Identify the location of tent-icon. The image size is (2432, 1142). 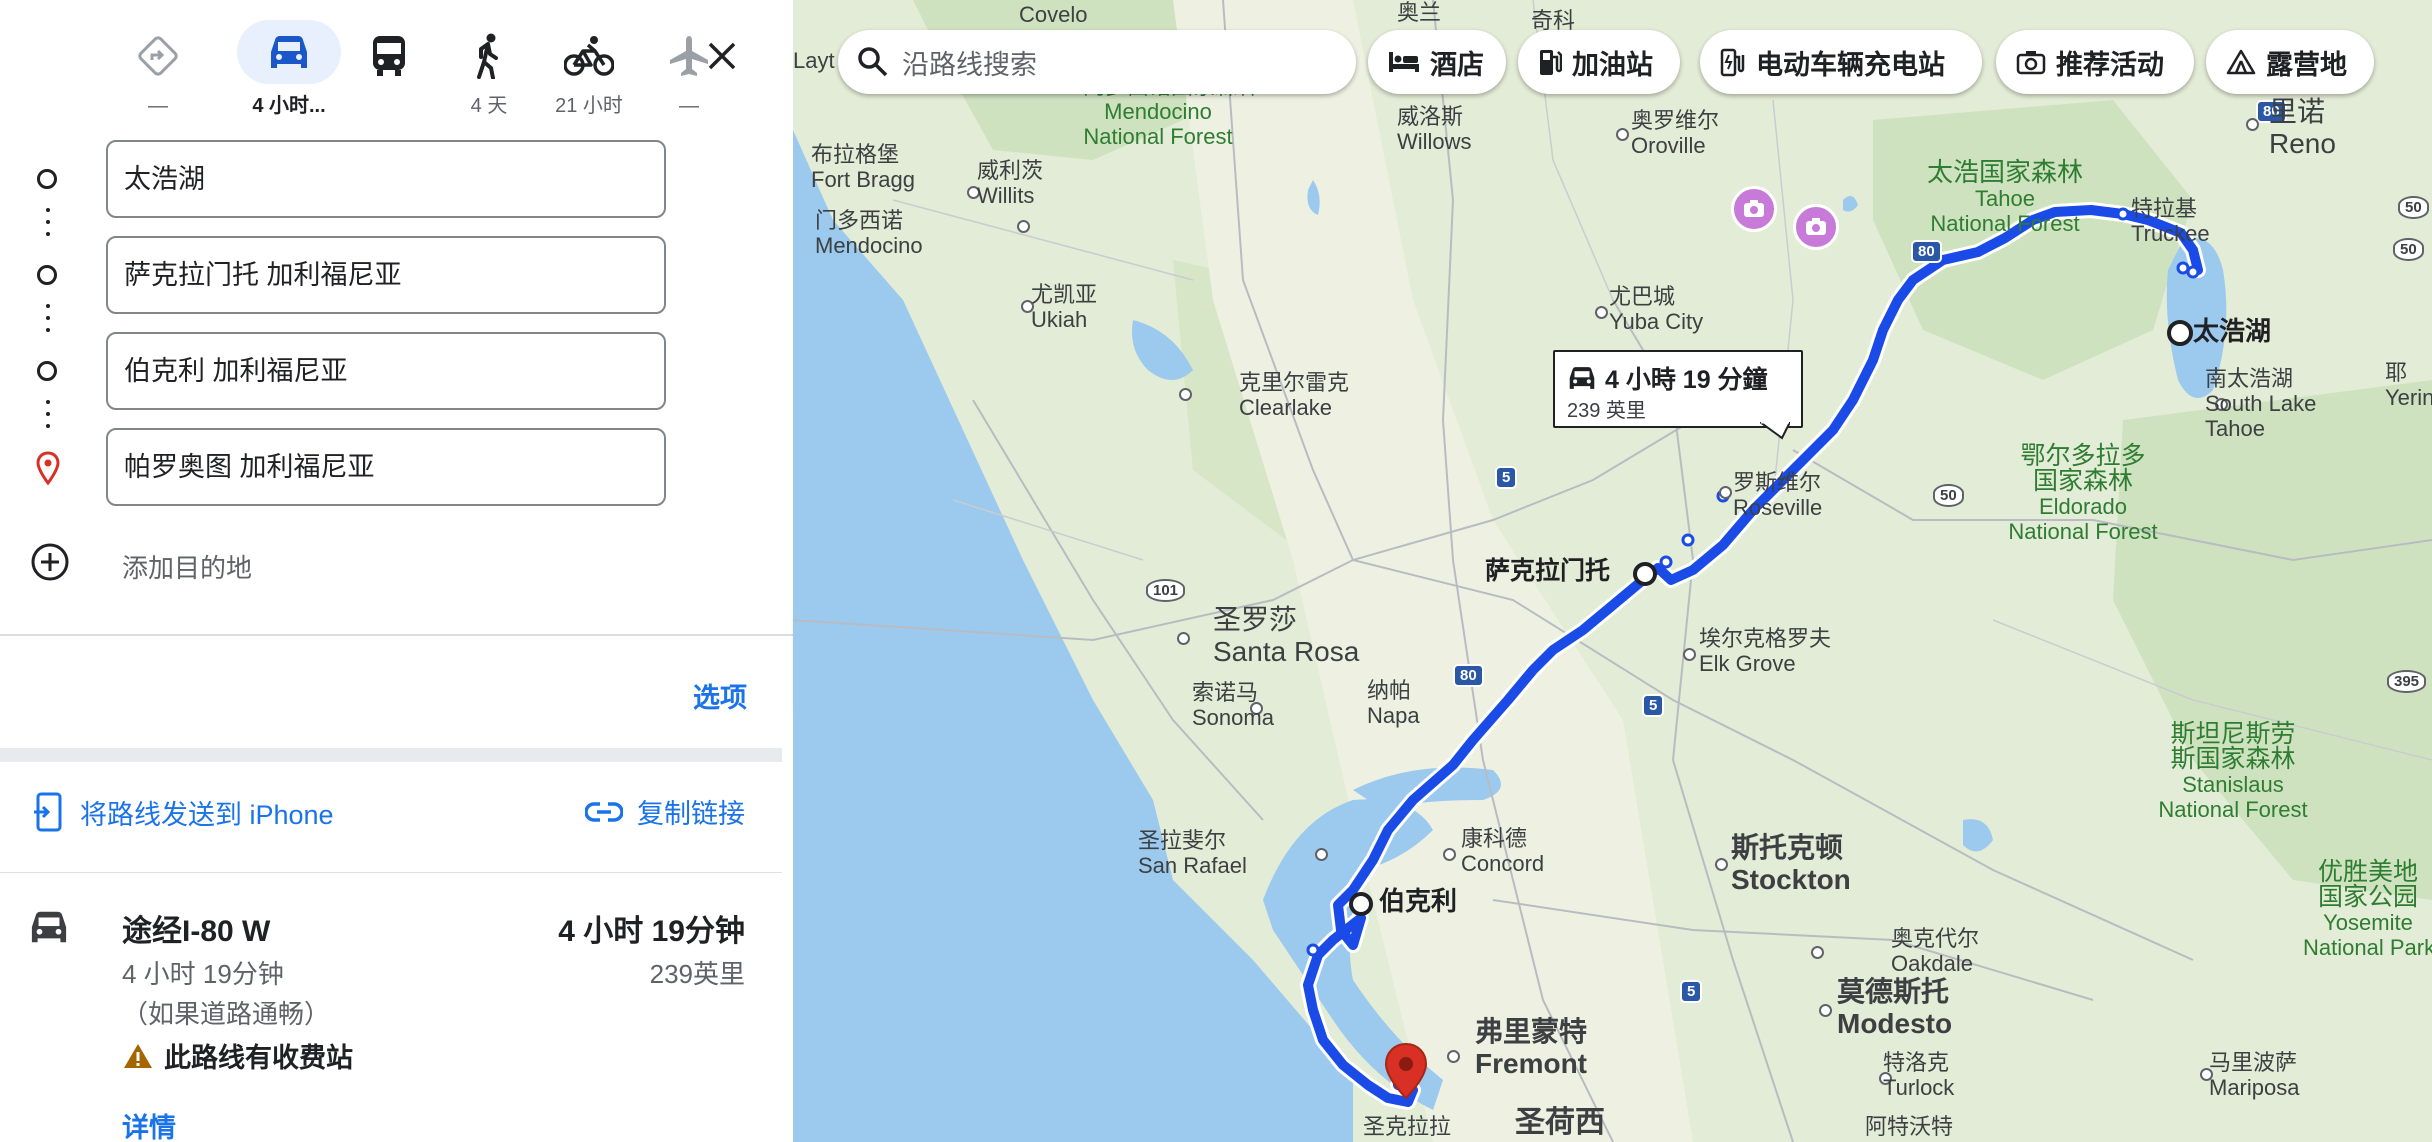
(2241, 62).